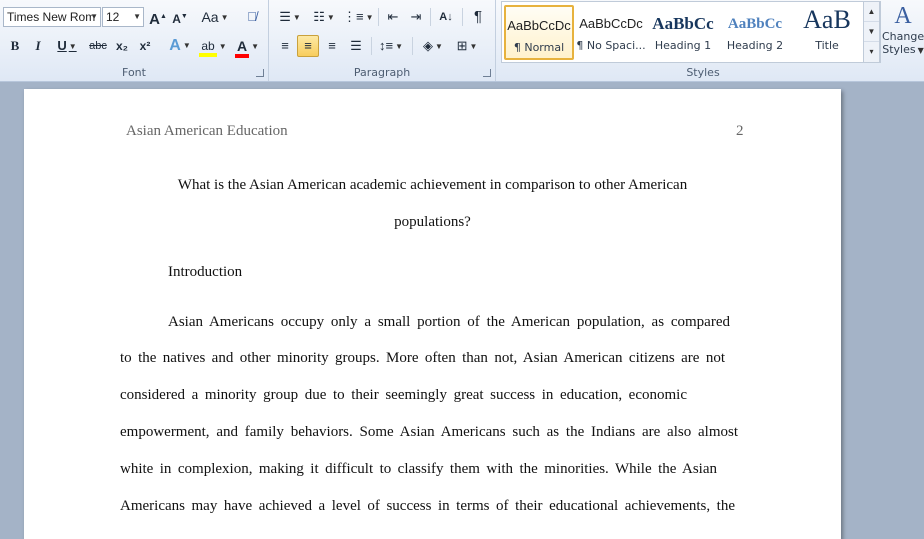  What do you see at coordinates (175, 46) in the screenshot?
I see `text-effects-icon: A` at bounding box center [175, 46].